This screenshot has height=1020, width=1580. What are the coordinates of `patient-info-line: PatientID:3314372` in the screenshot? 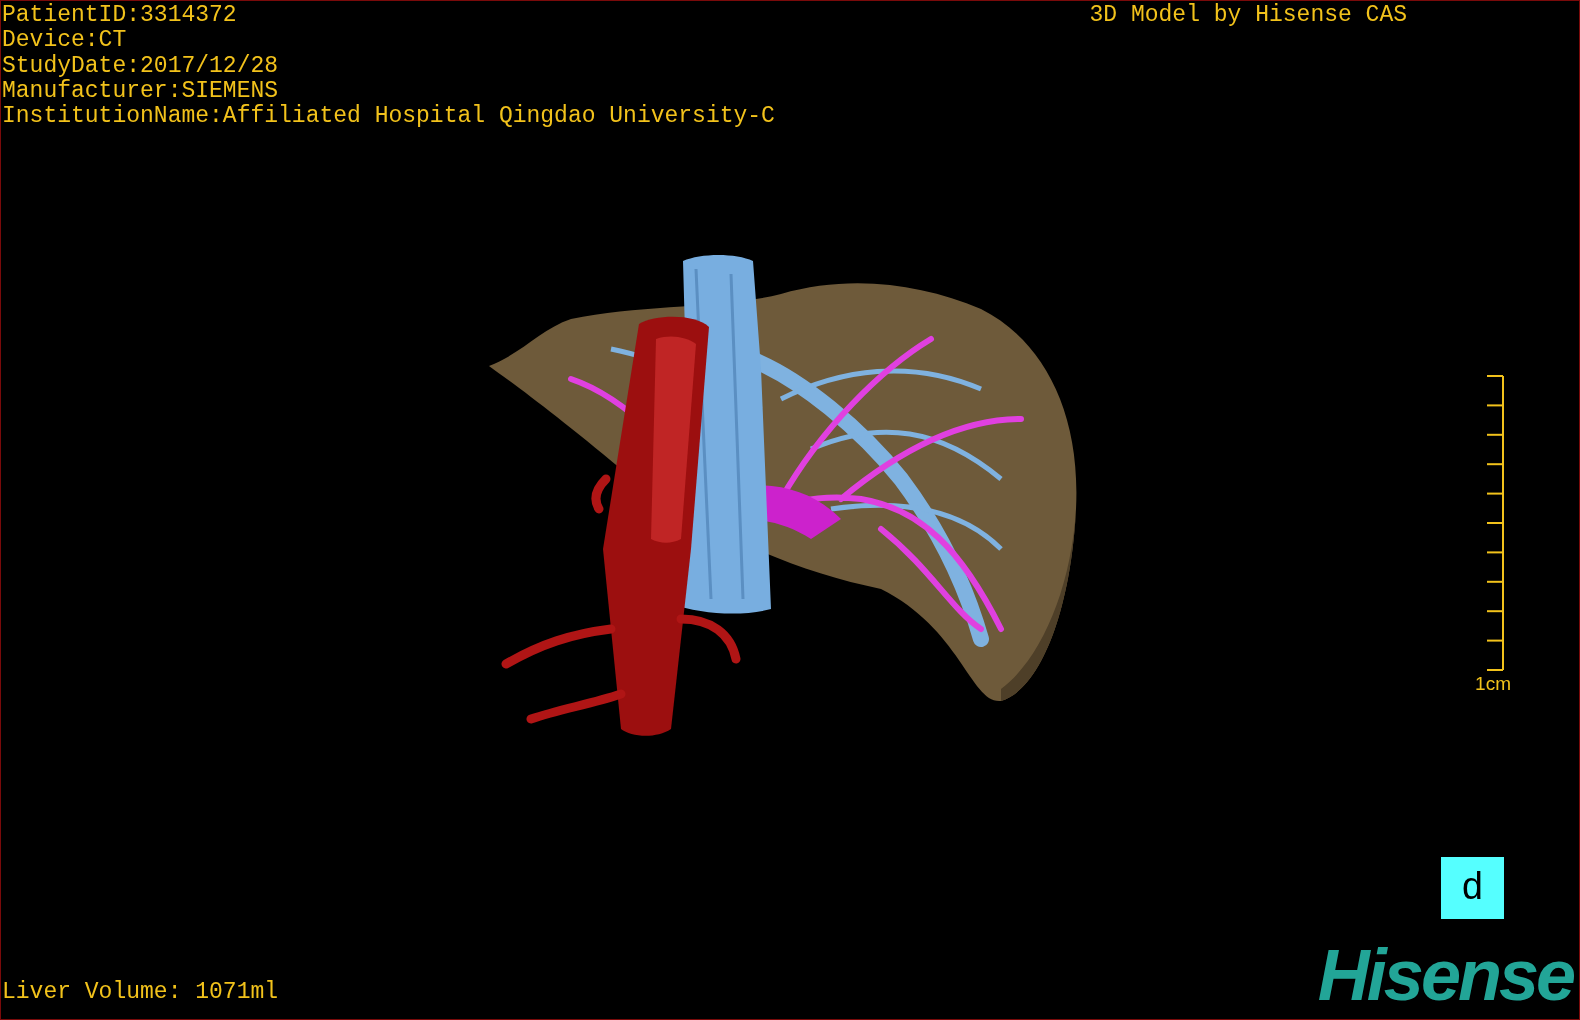 It's located at (120, 15).